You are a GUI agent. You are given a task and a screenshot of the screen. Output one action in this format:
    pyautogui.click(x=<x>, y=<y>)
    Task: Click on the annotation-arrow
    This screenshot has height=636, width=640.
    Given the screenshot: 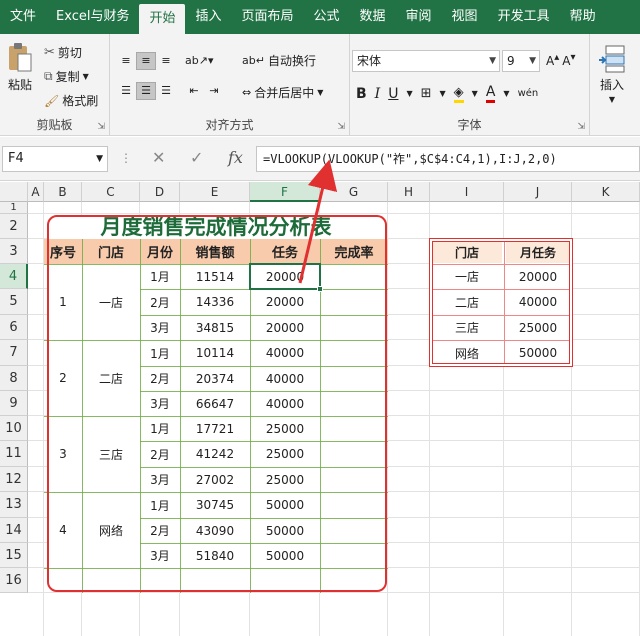 What is the action you would take?
    pyautogui.click(x=318, y=221)
    